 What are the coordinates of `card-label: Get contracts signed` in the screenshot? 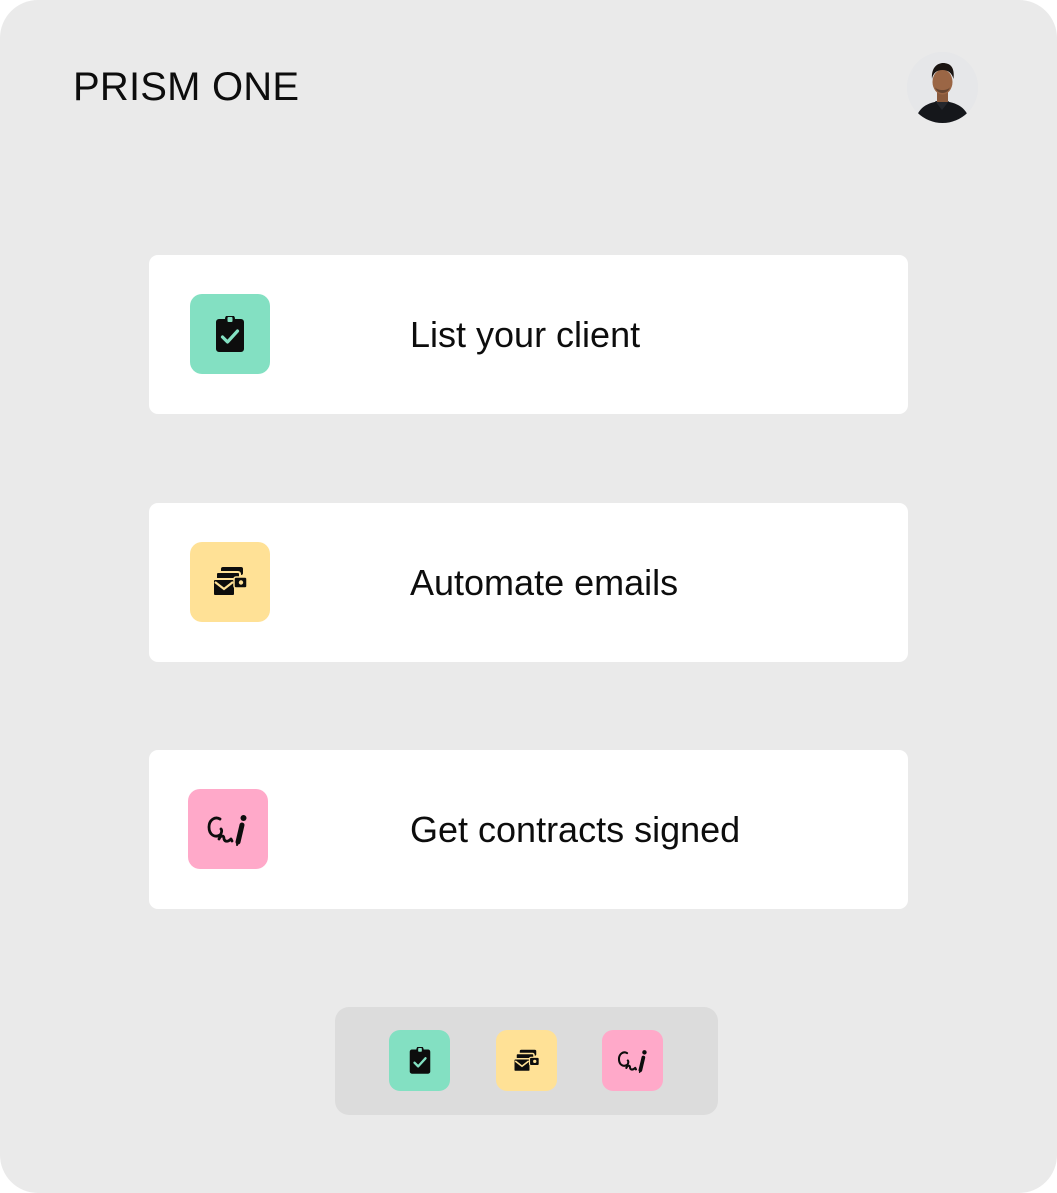 It's located at (575, 829).